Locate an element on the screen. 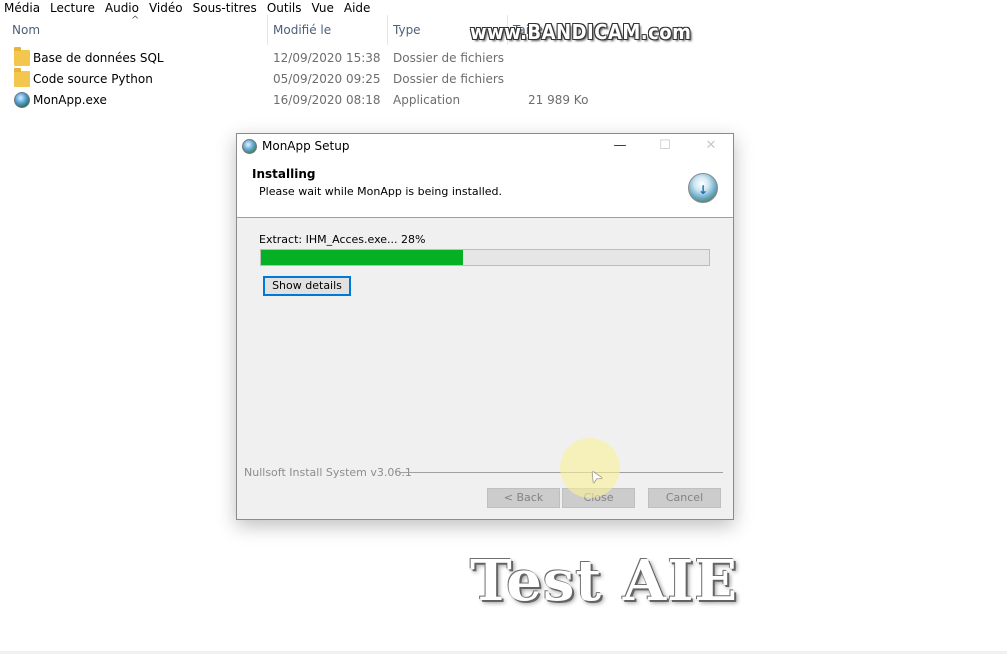  sort-chevron-icon: ^ is located at coordinates (135, 20).